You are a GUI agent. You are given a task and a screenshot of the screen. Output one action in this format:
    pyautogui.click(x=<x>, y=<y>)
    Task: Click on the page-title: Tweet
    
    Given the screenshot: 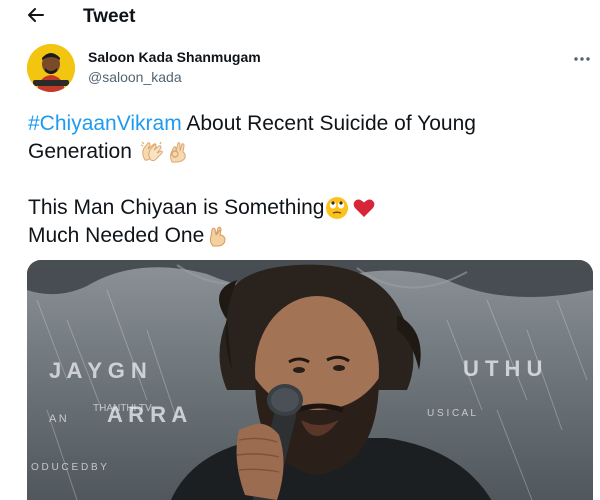 What is the action you would take?
    pyautogui.click(x=109, y=16)
    